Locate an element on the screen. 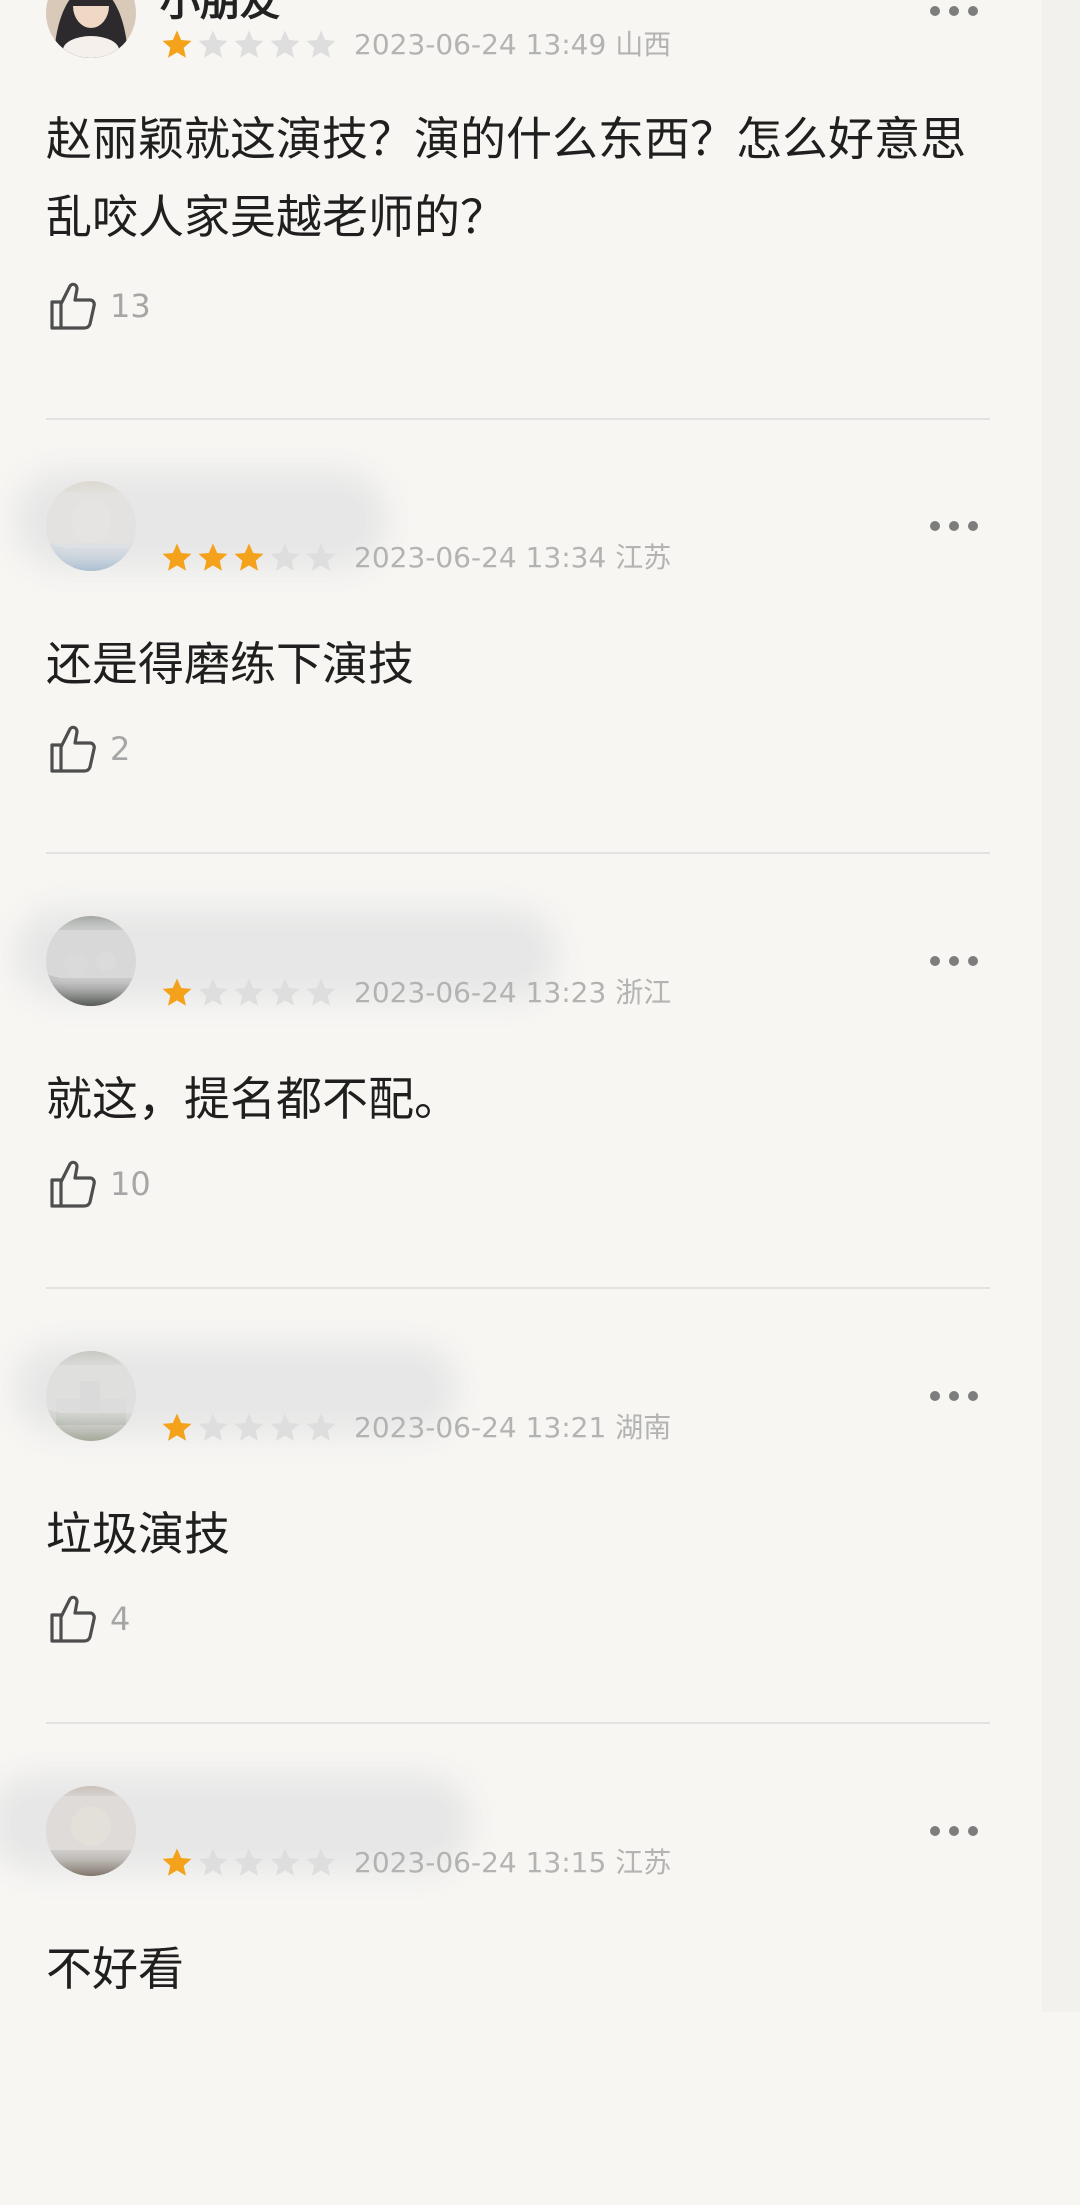 The height and width of the screenshot is (2205, 1080). comment-meta: 2023-06-24 13:15 江苏 is located at coordinates (512, 1863).